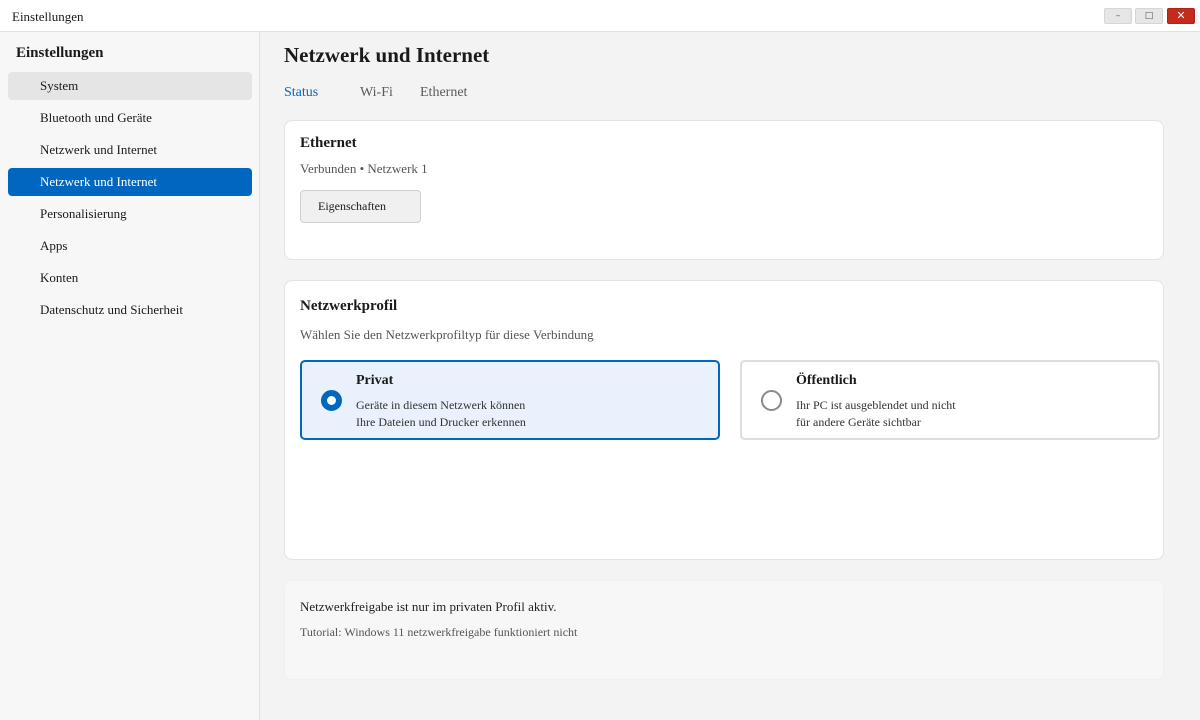 The width and height of the screenshot is (1200, 720). I want to click on radio-checked-icon, so click(331, 400).